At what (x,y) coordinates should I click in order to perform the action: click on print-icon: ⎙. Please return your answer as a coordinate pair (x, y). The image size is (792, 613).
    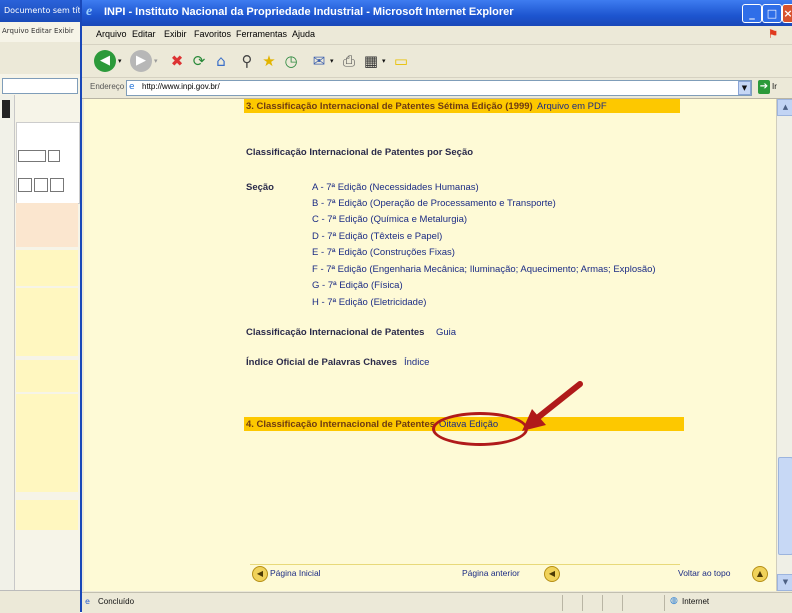
    Looking at the image, I should click on (349, 61).